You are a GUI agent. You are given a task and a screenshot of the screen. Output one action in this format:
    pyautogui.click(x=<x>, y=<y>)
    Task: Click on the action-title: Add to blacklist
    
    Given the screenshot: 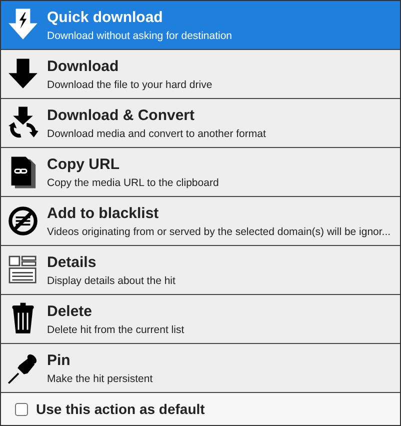 What is the action you would take?
    pyautogui.click(x=103, y=213)
    